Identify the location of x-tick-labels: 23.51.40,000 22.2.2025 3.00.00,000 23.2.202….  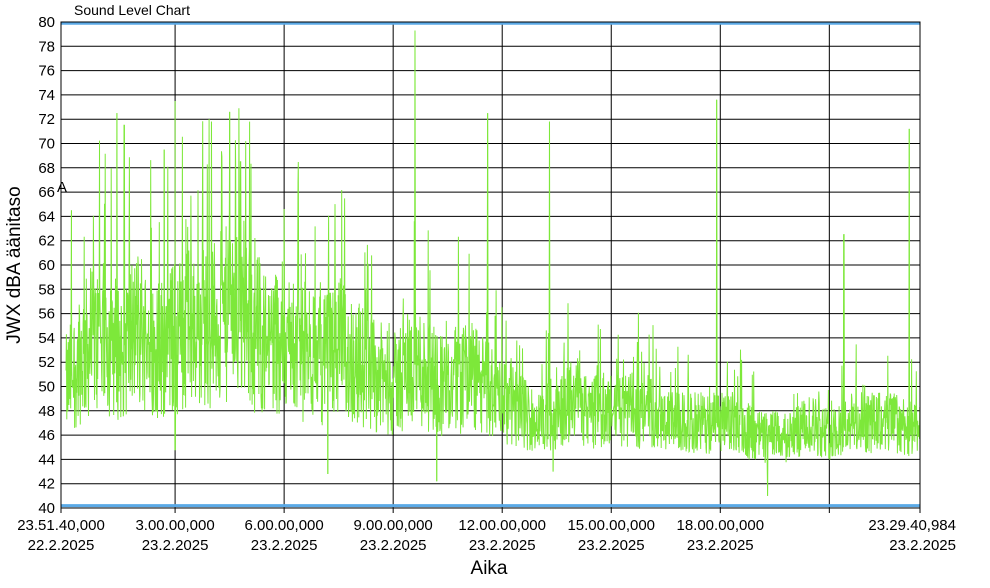
(486, 535).